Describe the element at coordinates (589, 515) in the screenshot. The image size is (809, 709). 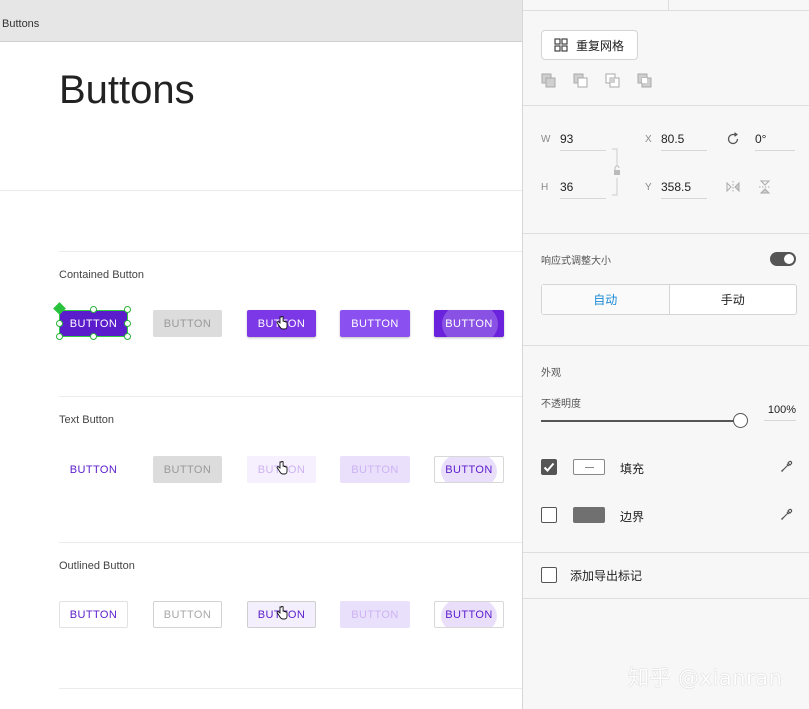
I see `border-color-swatch` at that location.